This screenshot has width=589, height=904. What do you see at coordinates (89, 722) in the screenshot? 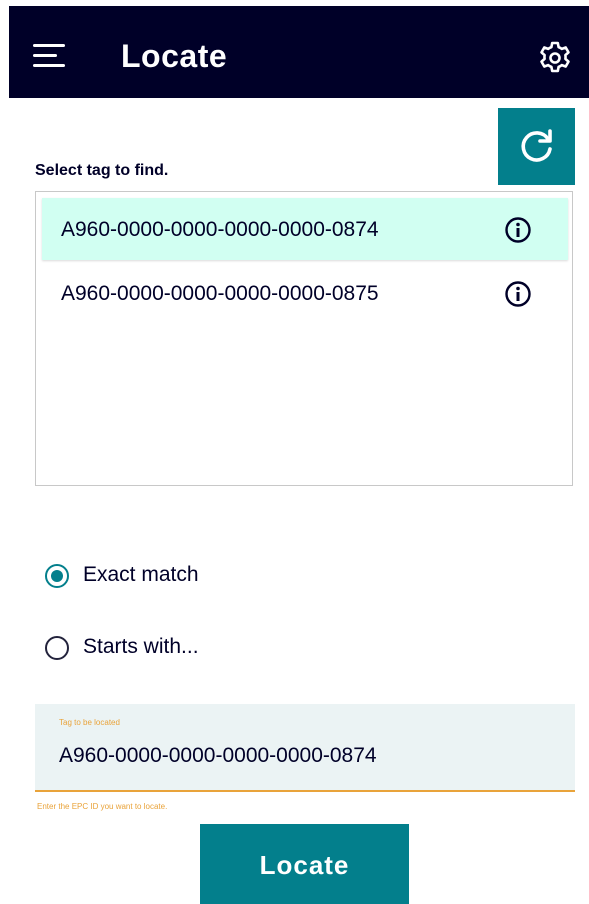
I see `tag-input-label: Tag to be located` at bounding box center [89, 722].